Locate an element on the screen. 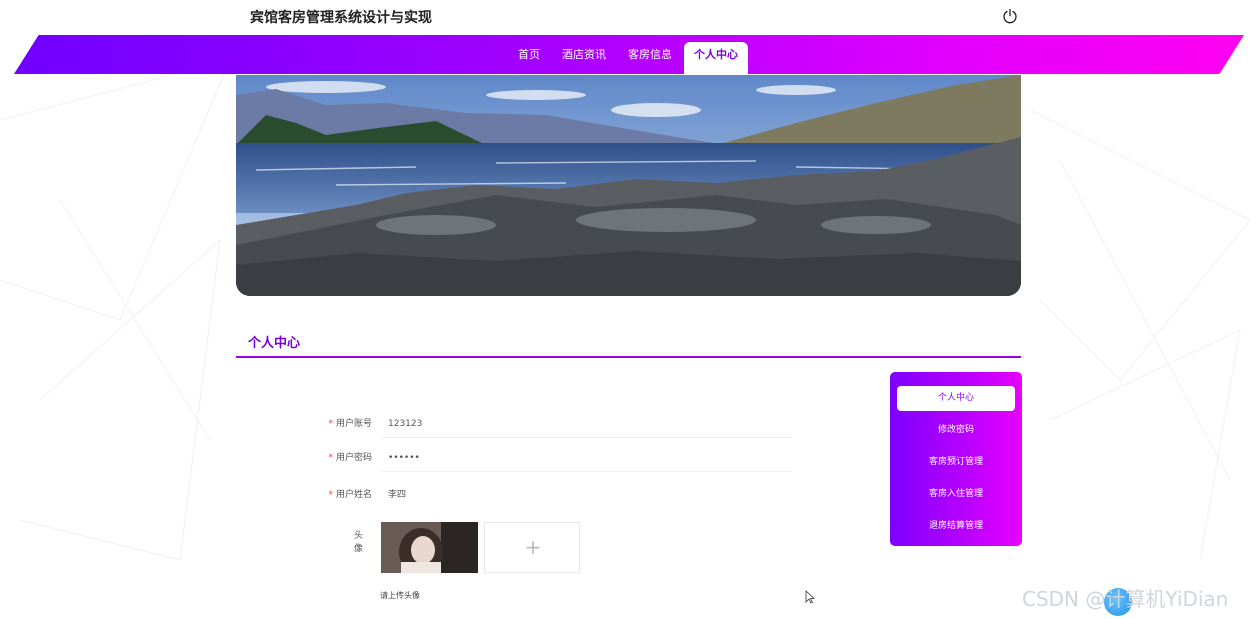 The width and height of the screenshot is (1258, 619). side-item-checkout-management: 退房结算管理 is located at coordinates (956, 526).